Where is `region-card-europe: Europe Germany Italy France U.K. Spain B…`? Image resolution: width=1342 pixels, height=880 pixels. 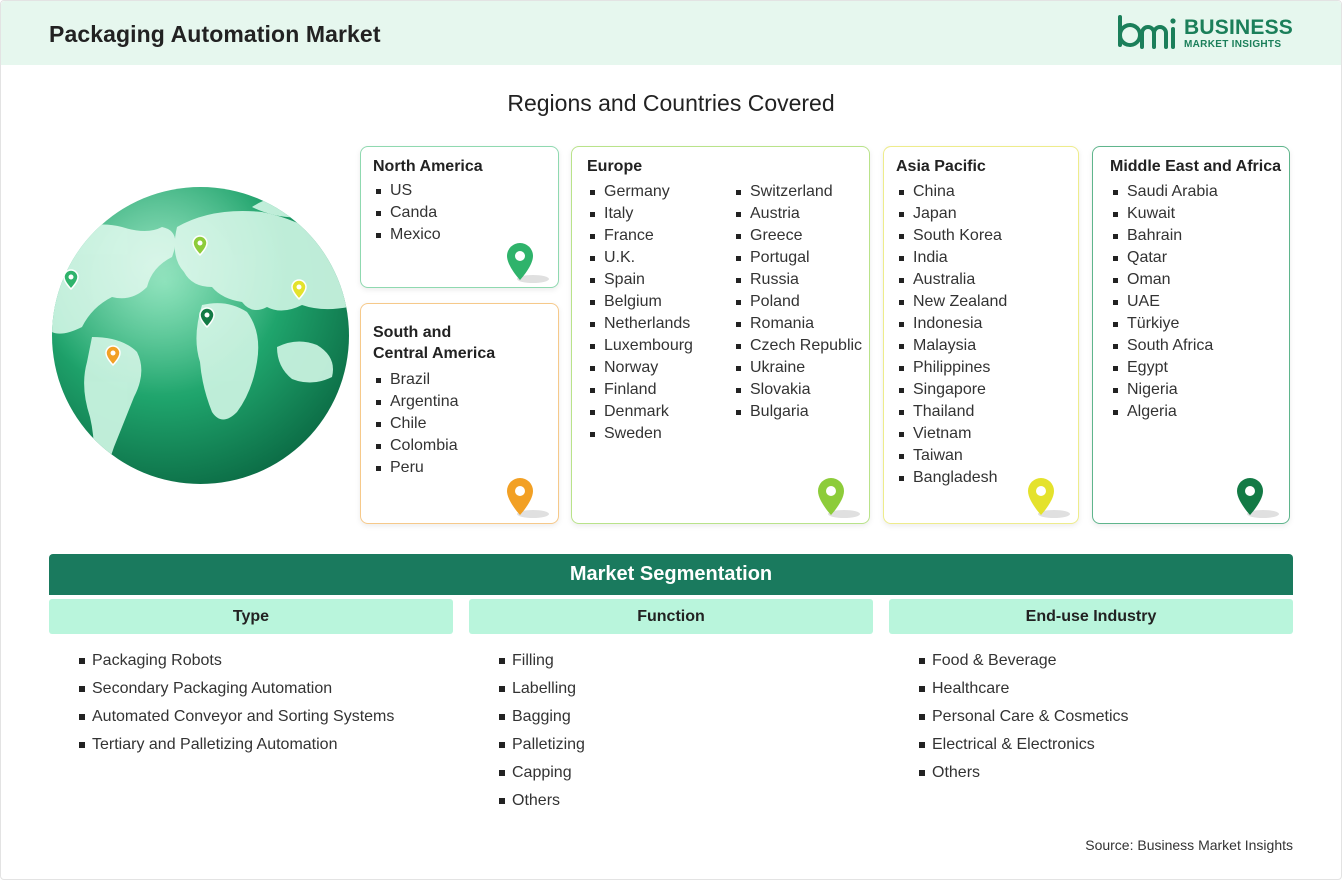 region-card-europe: Europe Germany Italy France U.K. Spain B… is located at coordinates (720, 335).